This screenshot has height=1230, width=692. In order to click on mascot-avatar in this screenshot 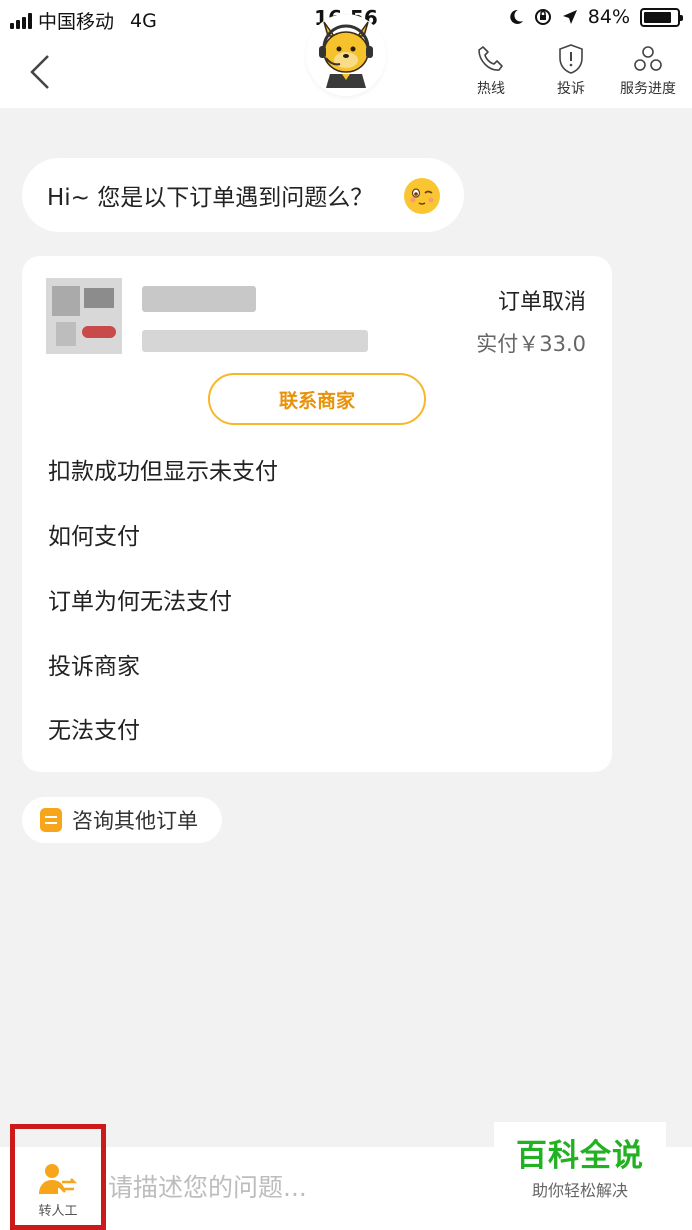, I will do `click(346, 55)`.